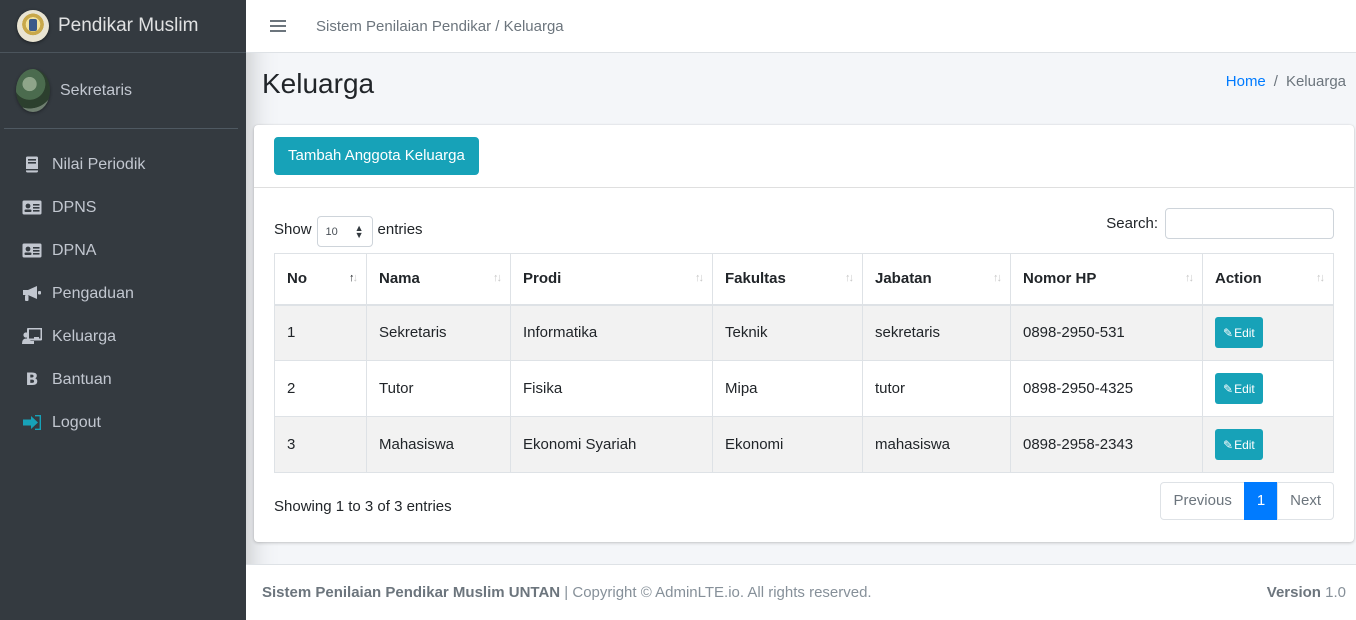 The width and height of the screenshot is (1356, 620). I want to click on sidebar-item-dpns: DPNS, so click(123, 207).